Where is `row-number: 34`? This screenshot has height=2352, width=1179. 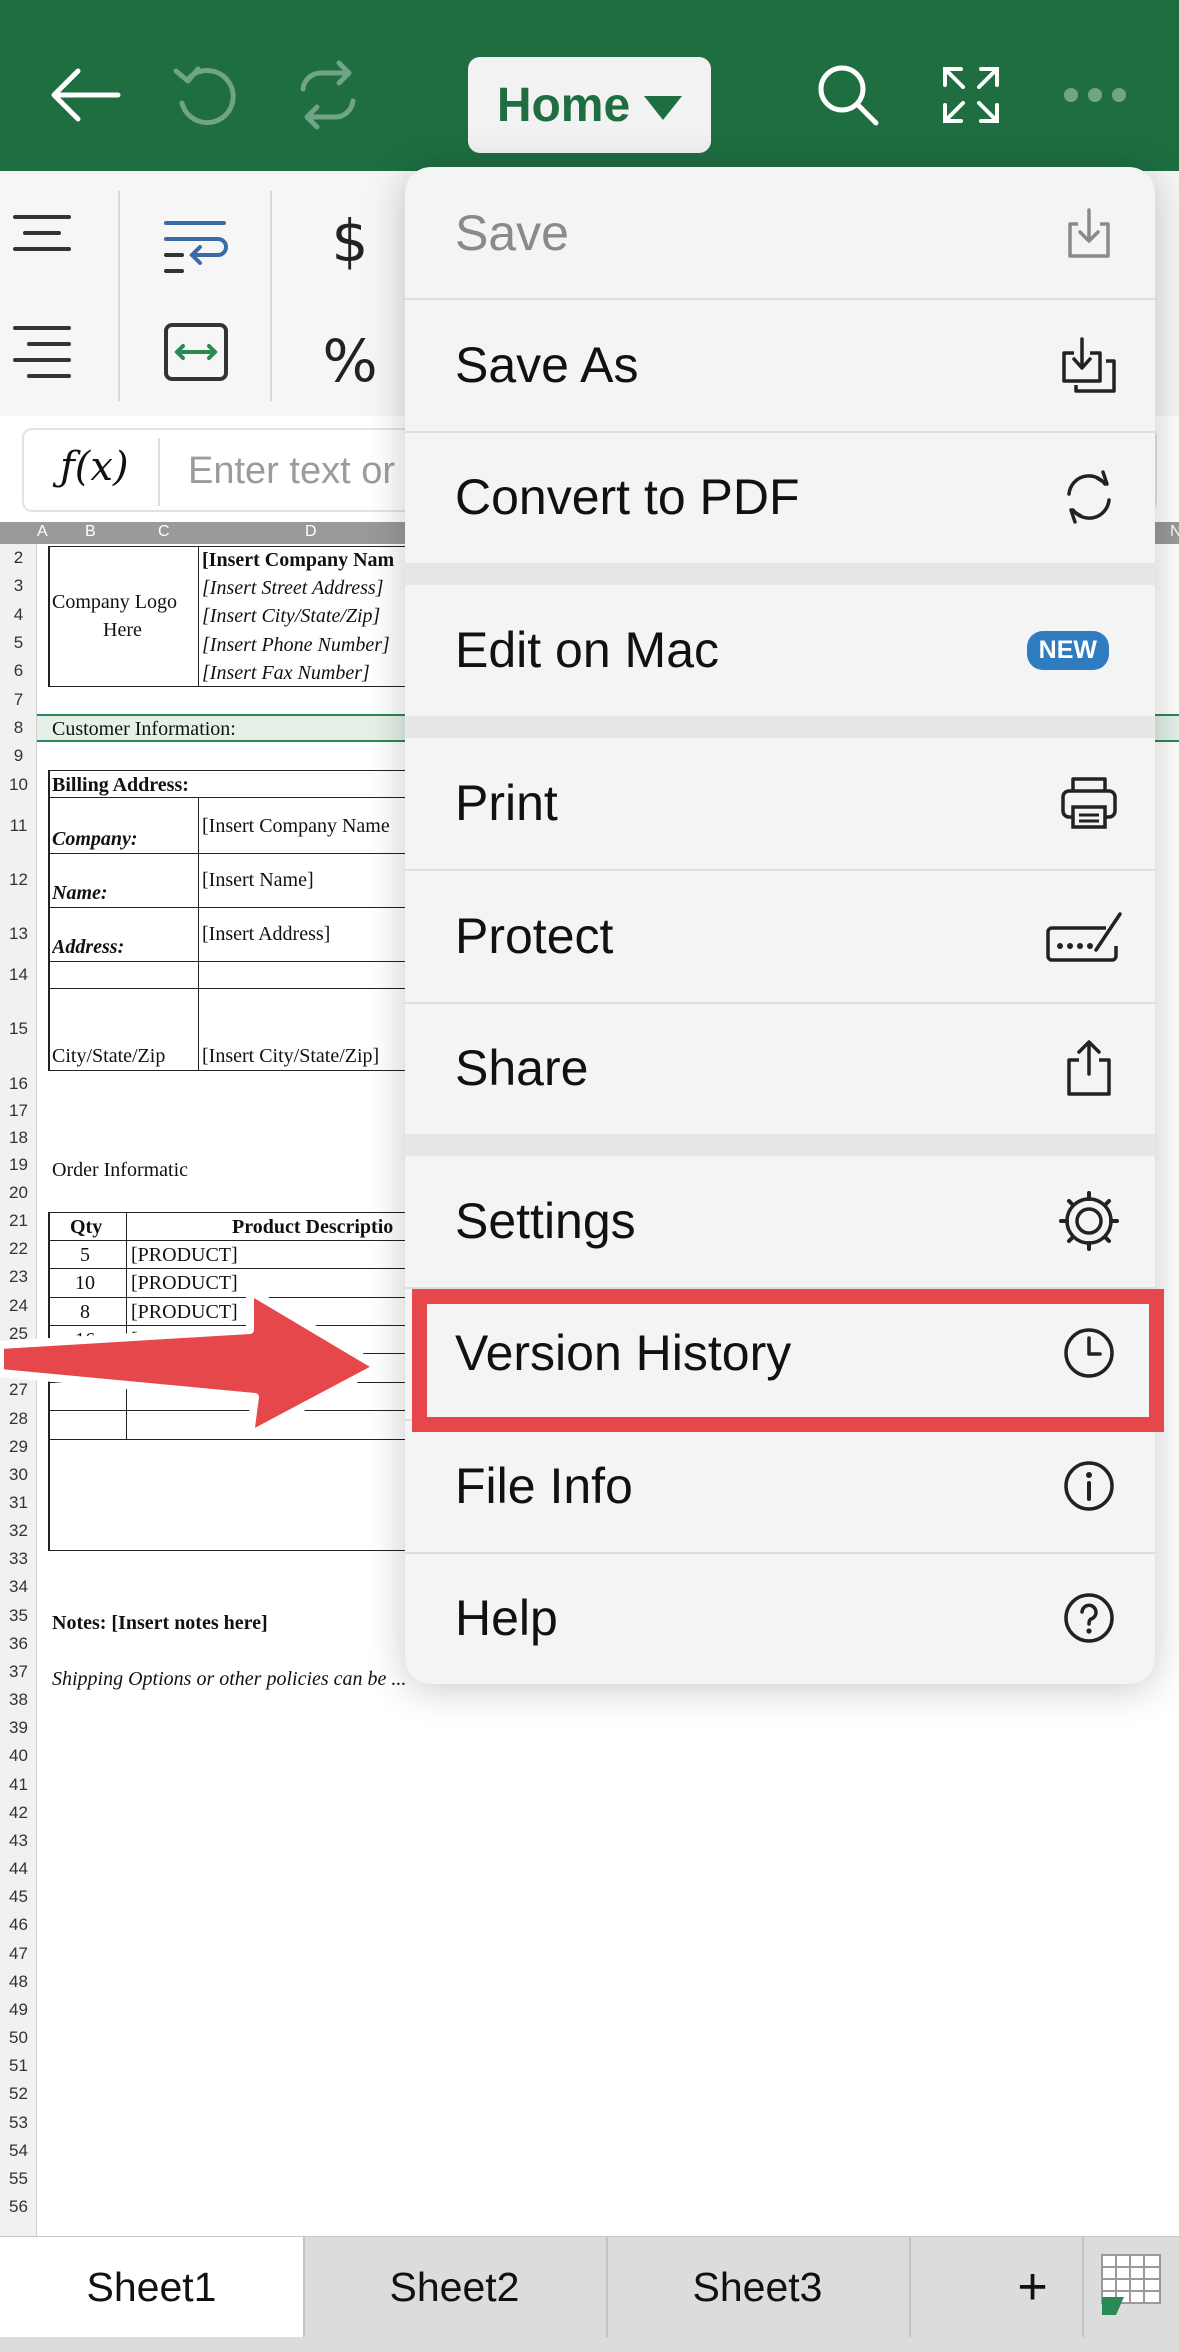
row-number: 34 is located at coordinates (18, 1587).